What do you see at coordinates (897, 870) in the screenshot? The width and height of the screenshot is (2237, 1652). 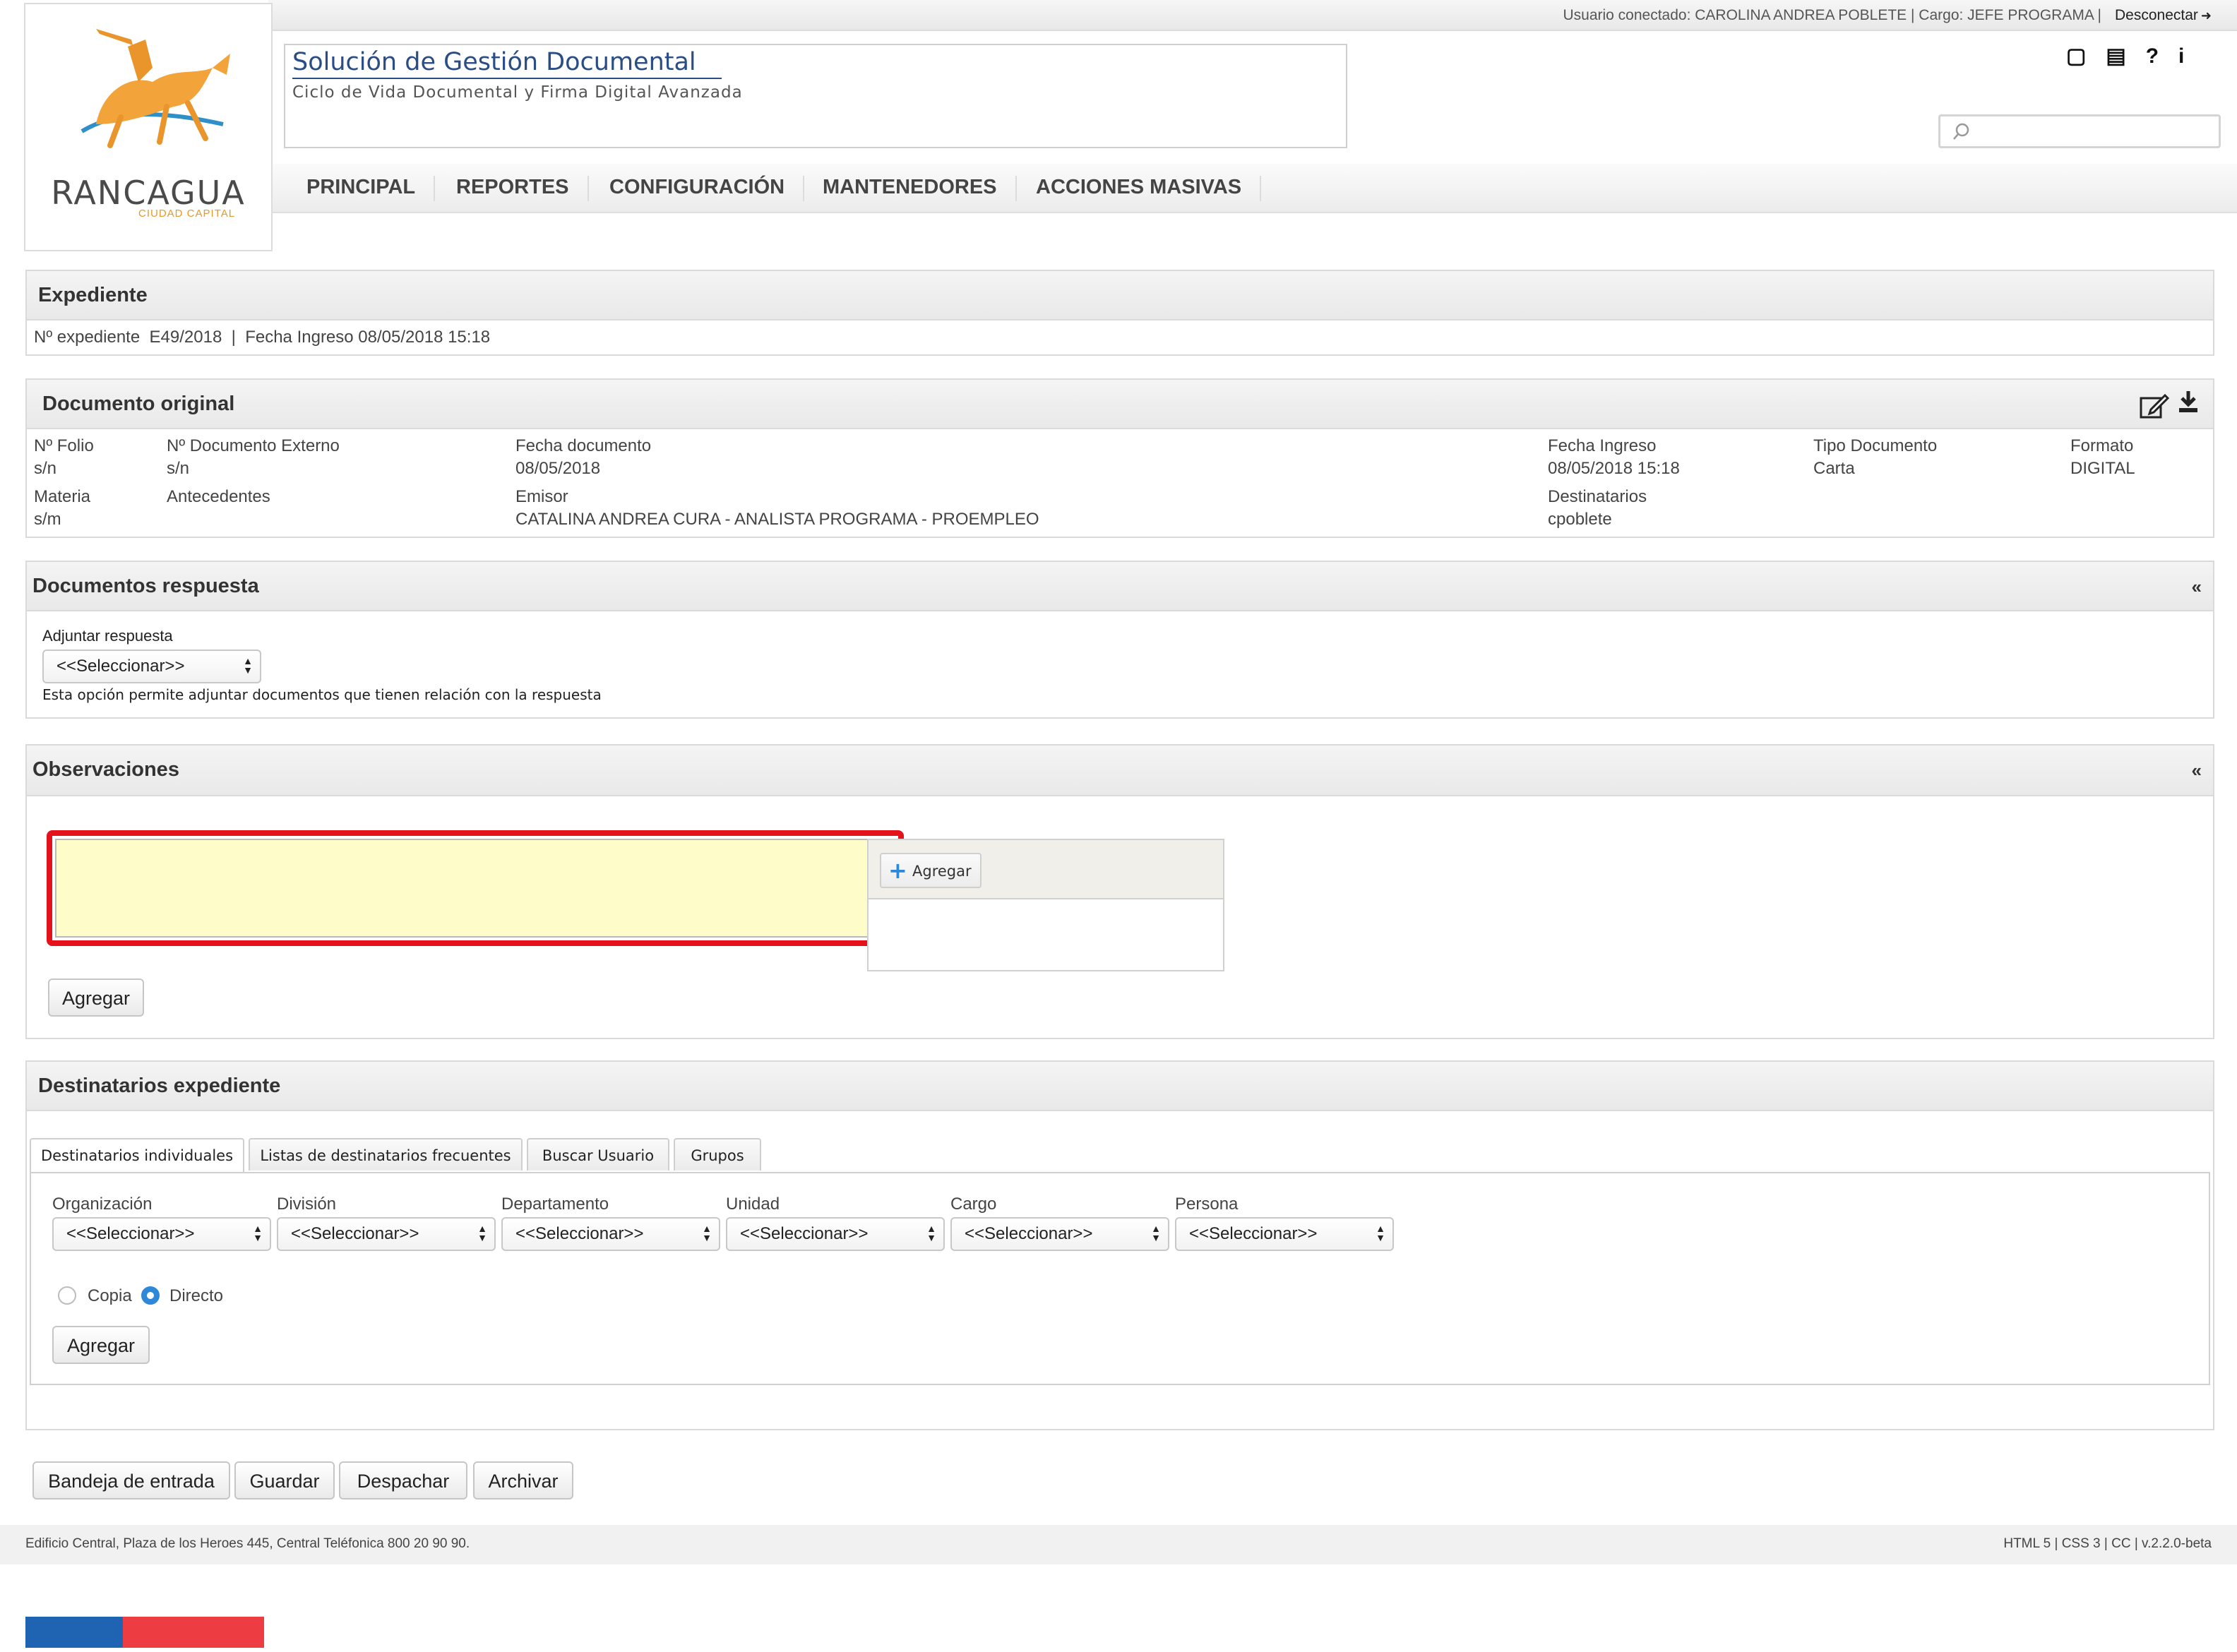 I see `plus-icon: +` at bounding box center [897, 870].